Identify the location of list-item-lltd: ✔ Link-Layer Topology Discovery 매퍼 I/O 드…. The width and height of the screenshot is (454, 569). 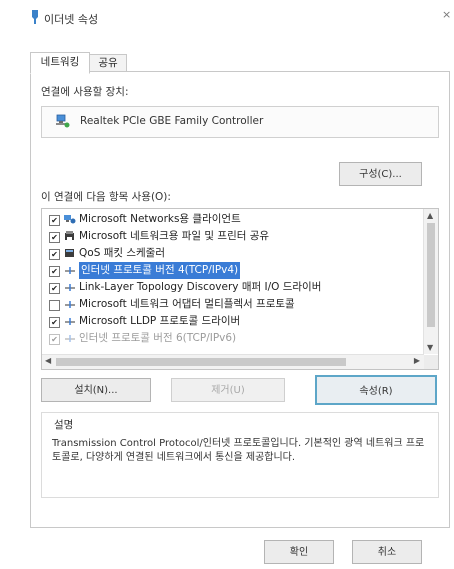
(233, 287).